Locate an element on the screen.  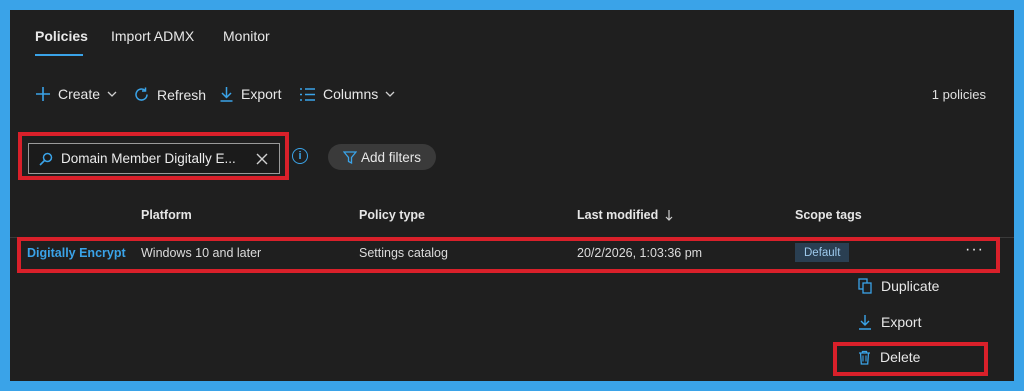
create-button: Create is located at coordinates (76, 94).